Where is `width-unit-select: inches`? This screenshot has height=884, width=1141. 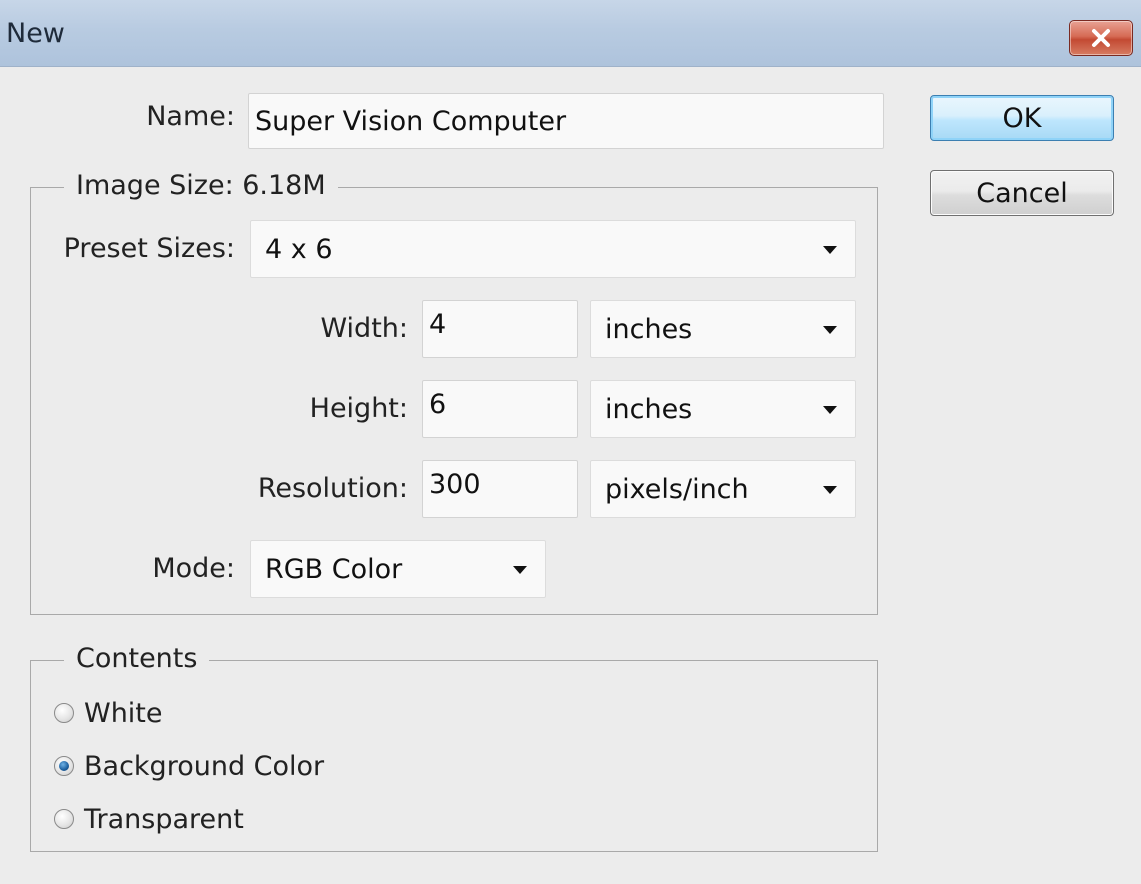 width-unit-select: inches is located at coordinates (723, 329).